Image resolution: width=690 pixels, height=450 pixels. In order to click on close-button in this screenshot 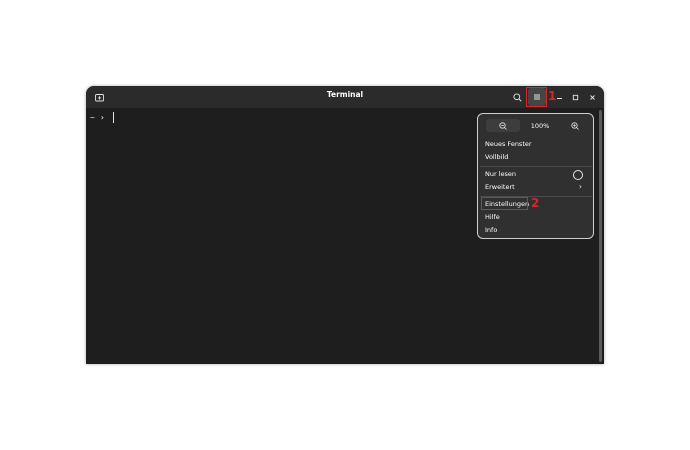, I will do `click(592, 97)`.